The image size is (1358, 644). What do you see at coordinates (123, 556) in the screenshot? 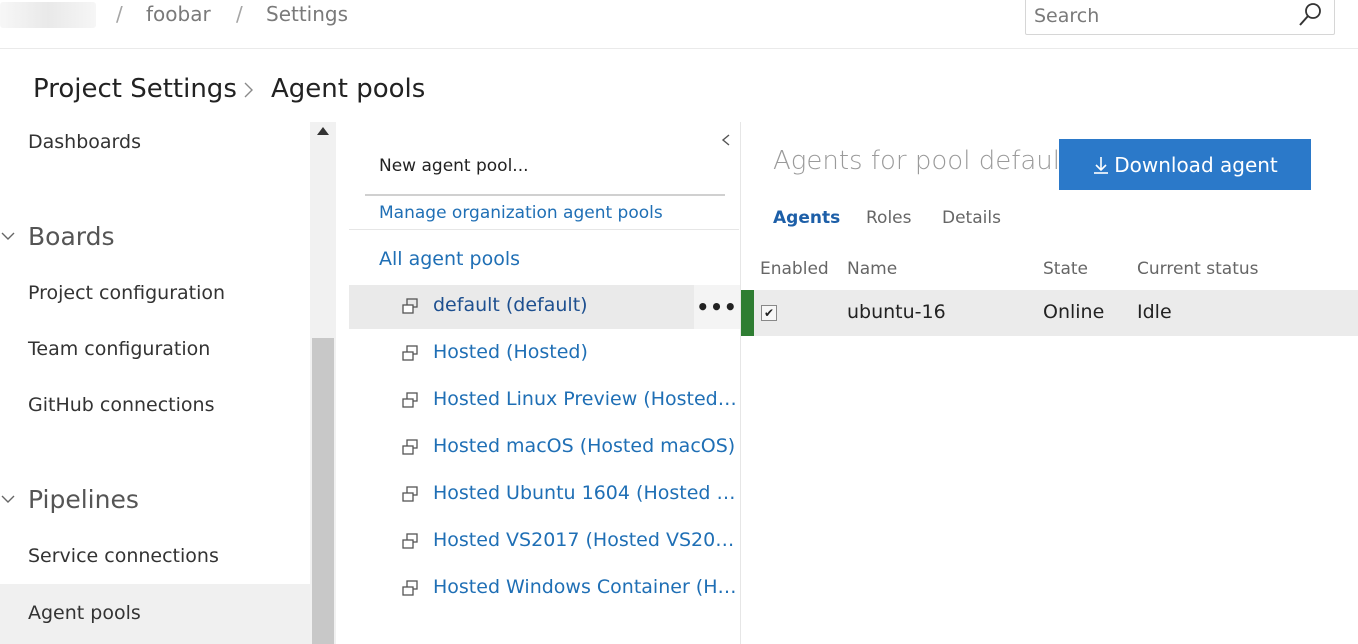
I see `nav-item-service-connections: Service connections` at bounding box center [123, 556].